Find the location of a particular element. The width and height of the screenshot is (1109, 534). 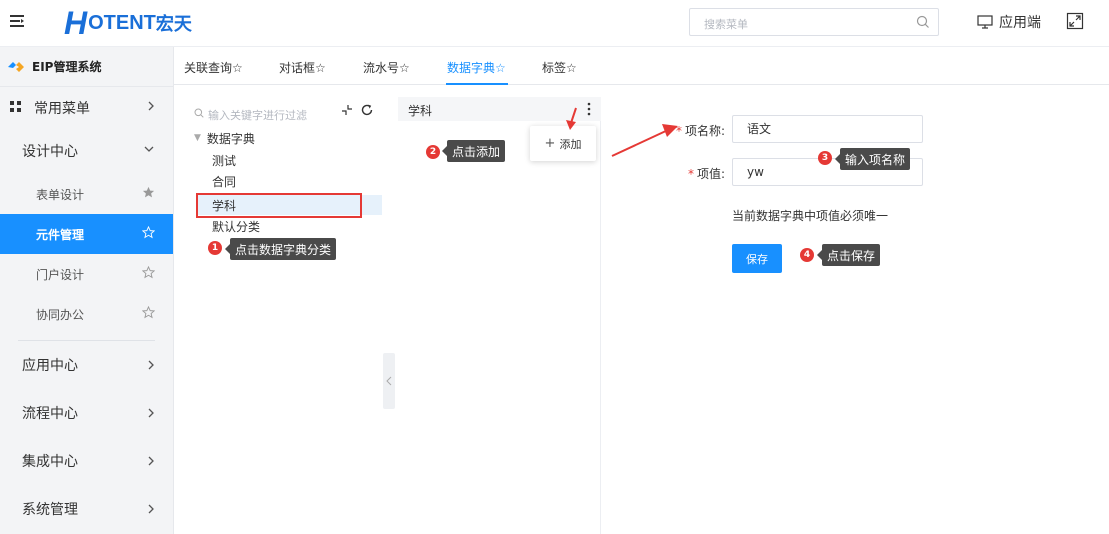

tree-filter-input: 输入关键字进行过滤 is located at coordinates (284, 113).